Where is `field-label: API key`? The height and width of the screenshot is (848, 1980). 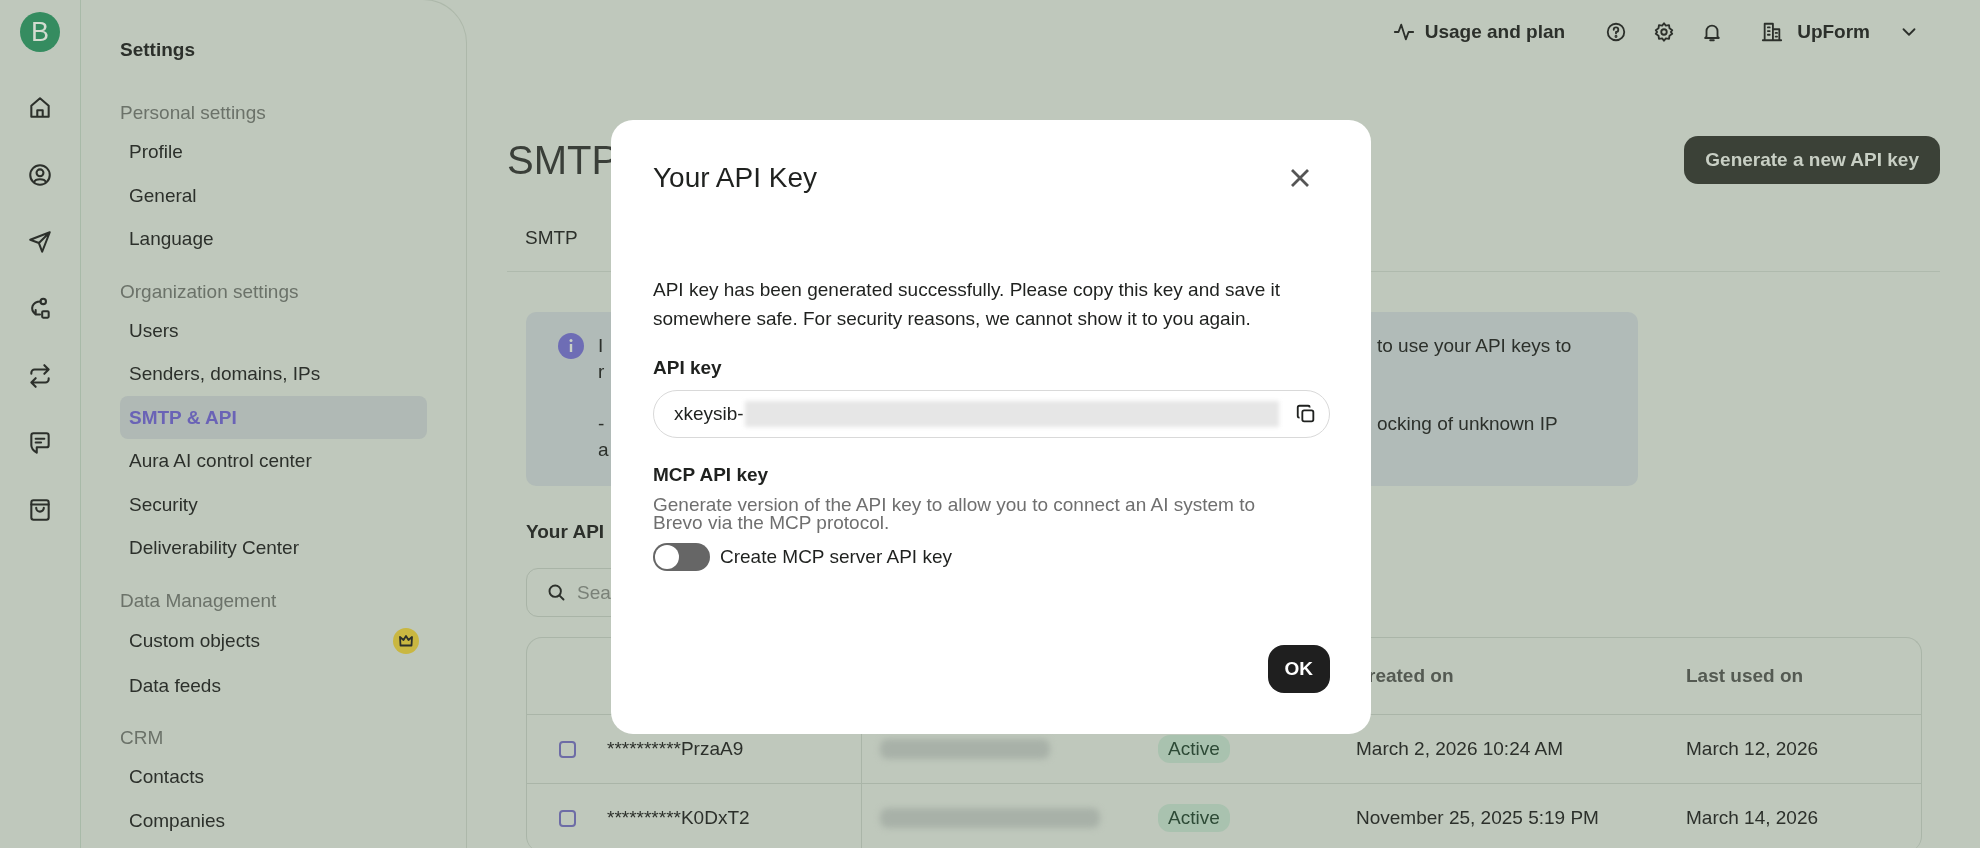
field-label: API key is located at coordinates (688, 368).